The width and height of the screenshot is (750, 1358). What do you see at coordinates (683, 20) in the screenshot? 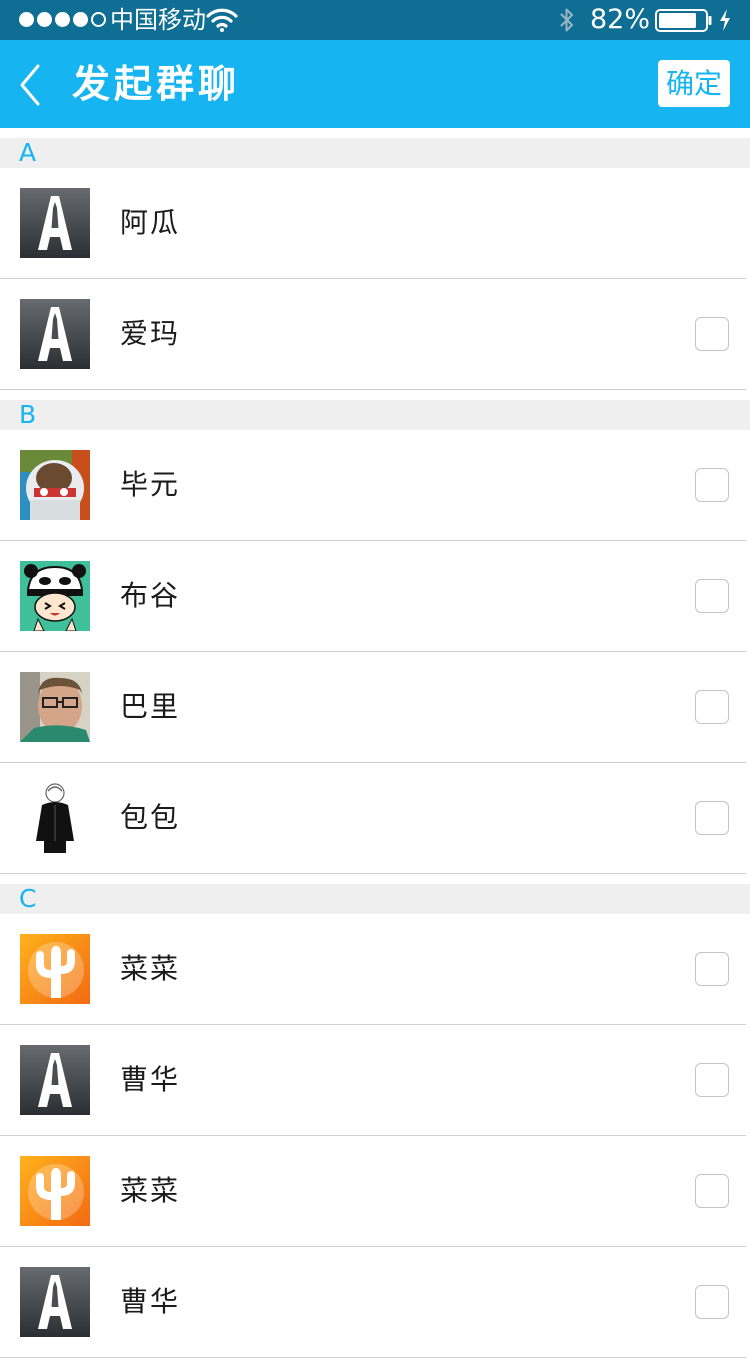
I see `battery-icon` at bounding box center [683, 20].